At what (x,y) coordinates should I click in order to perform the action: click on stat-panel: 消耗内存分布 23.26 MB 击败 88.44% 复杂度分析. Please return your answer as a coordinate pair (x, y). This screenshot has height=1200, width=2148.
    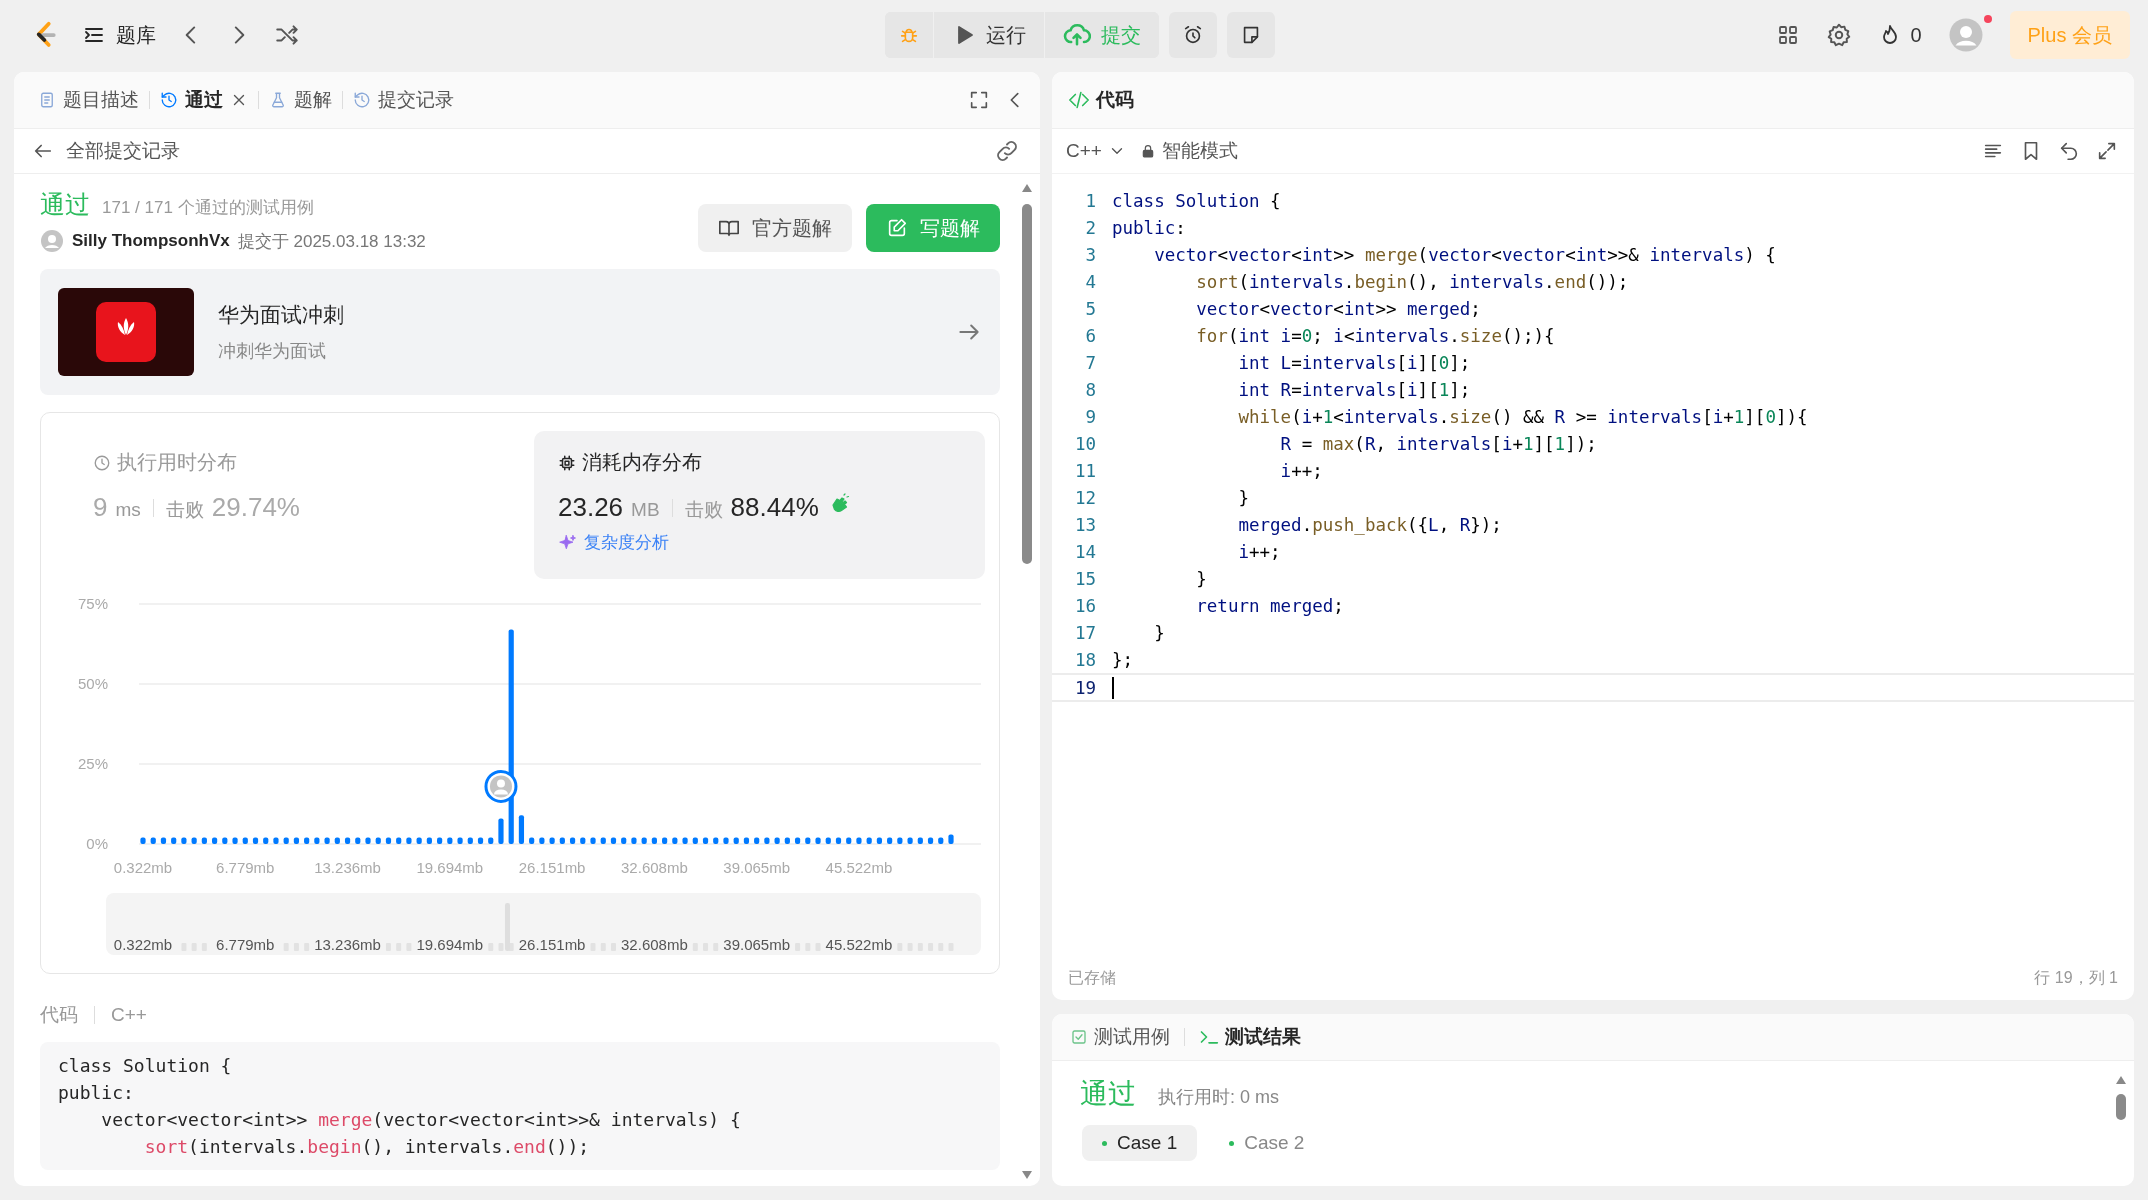
    Looking at the image, I should click on (759, 505).